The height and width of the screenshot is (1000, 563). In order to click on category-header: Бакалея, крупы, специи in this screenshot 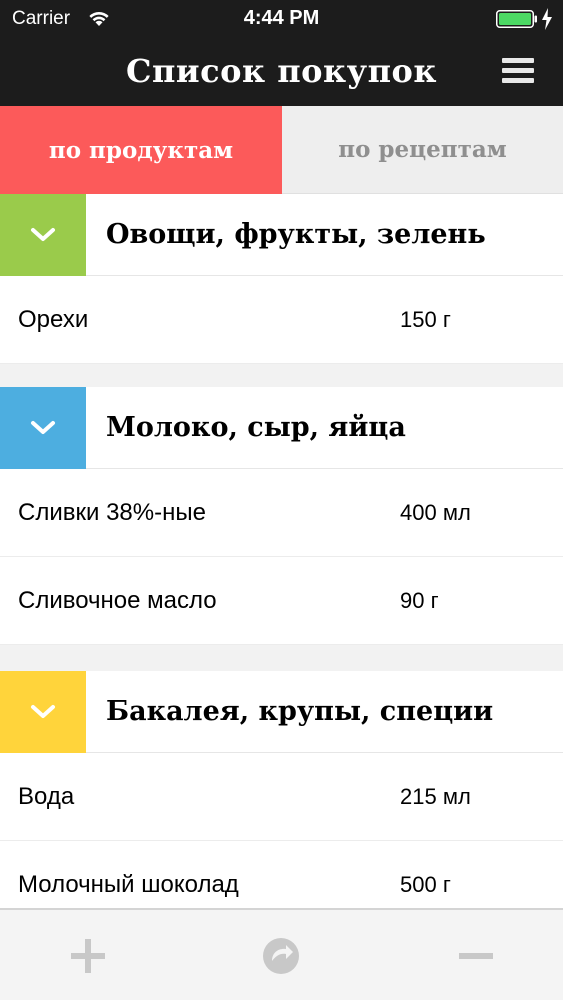, I will do `click(281, 712)`.